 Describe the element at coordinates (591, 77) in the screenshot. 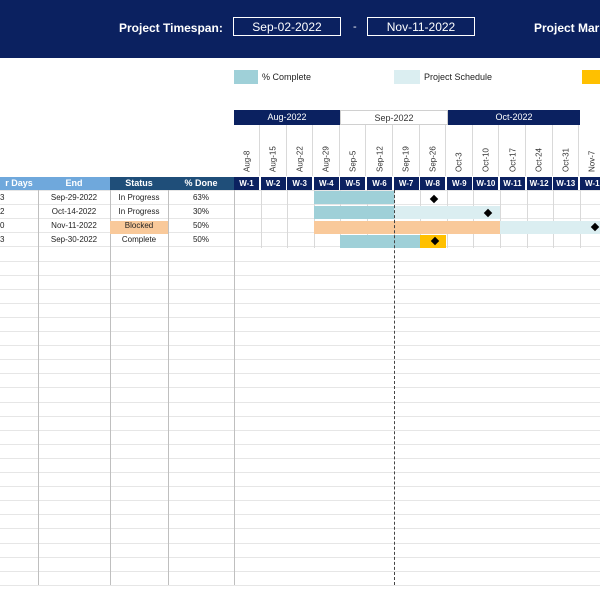

I see `legend-milestone-swatch` at that location.